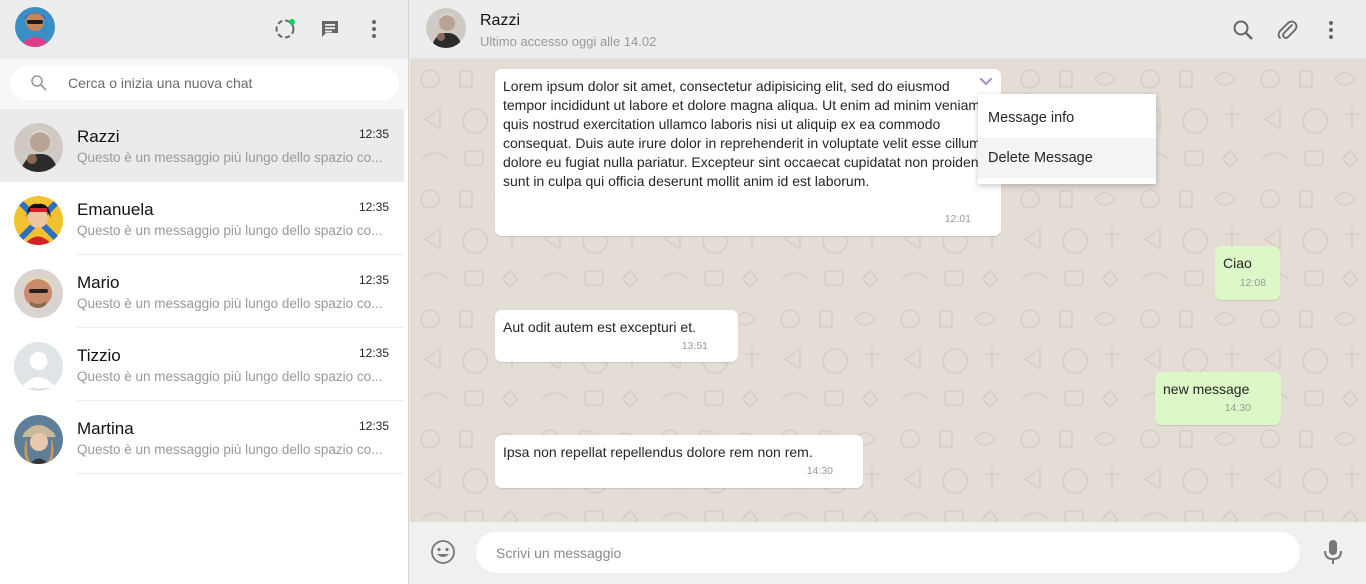 The width and height of the screenshot is (1366, 584). I want to click on message-text: new message, so click(1206, 389).